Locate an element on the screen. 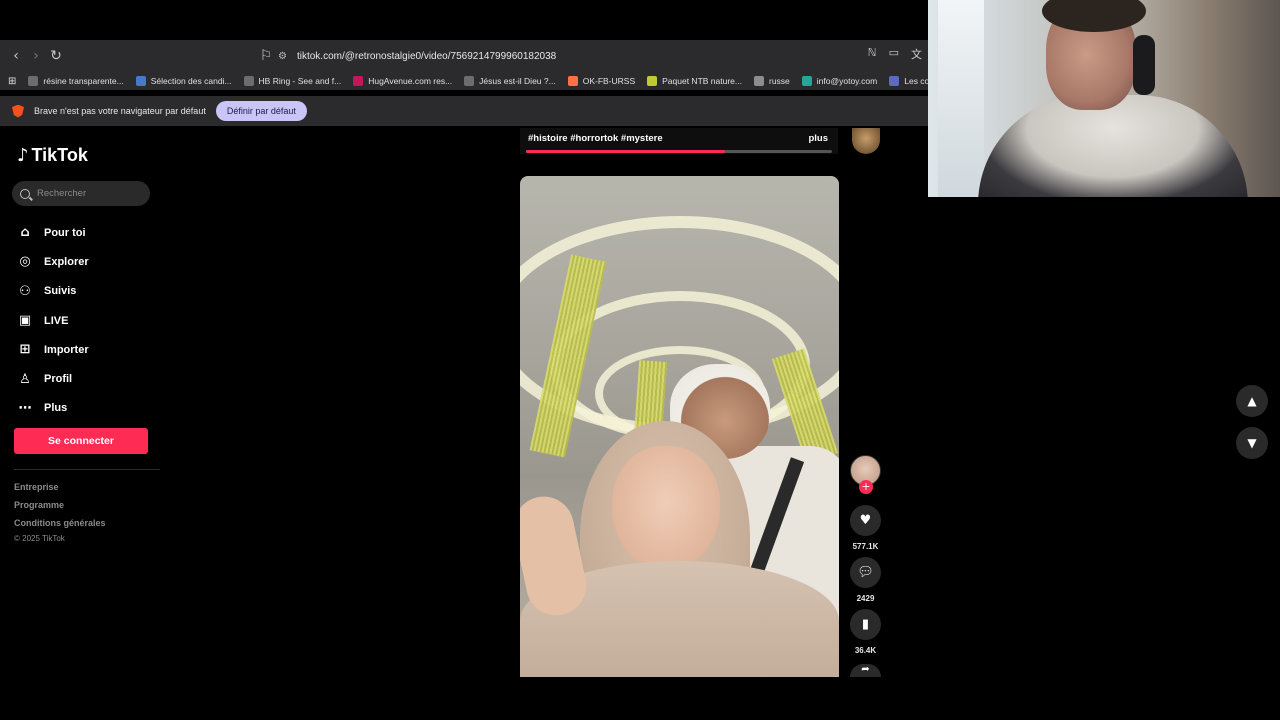 Image resolution: width=1280 pixels, height=720 pixels. bookmark-label: russe is located at coordinates (779, 81).